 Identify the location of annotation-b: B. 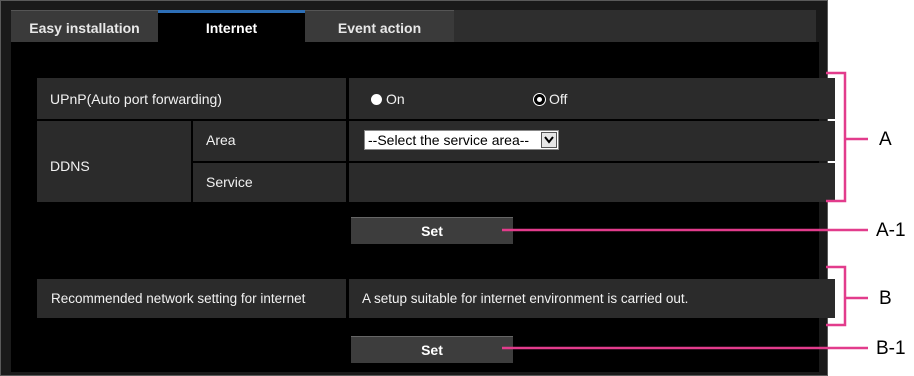
(885, 298).